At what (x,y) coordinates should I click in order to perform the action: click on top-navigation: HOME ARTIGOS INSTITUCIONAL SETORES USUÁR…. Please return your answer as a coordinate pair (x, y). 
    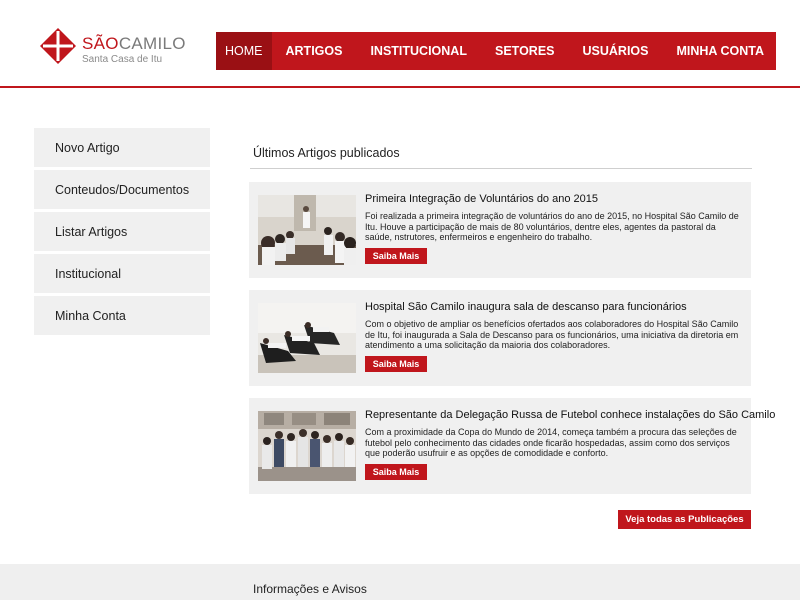
    Looking at the image, I should click on (508, 51).